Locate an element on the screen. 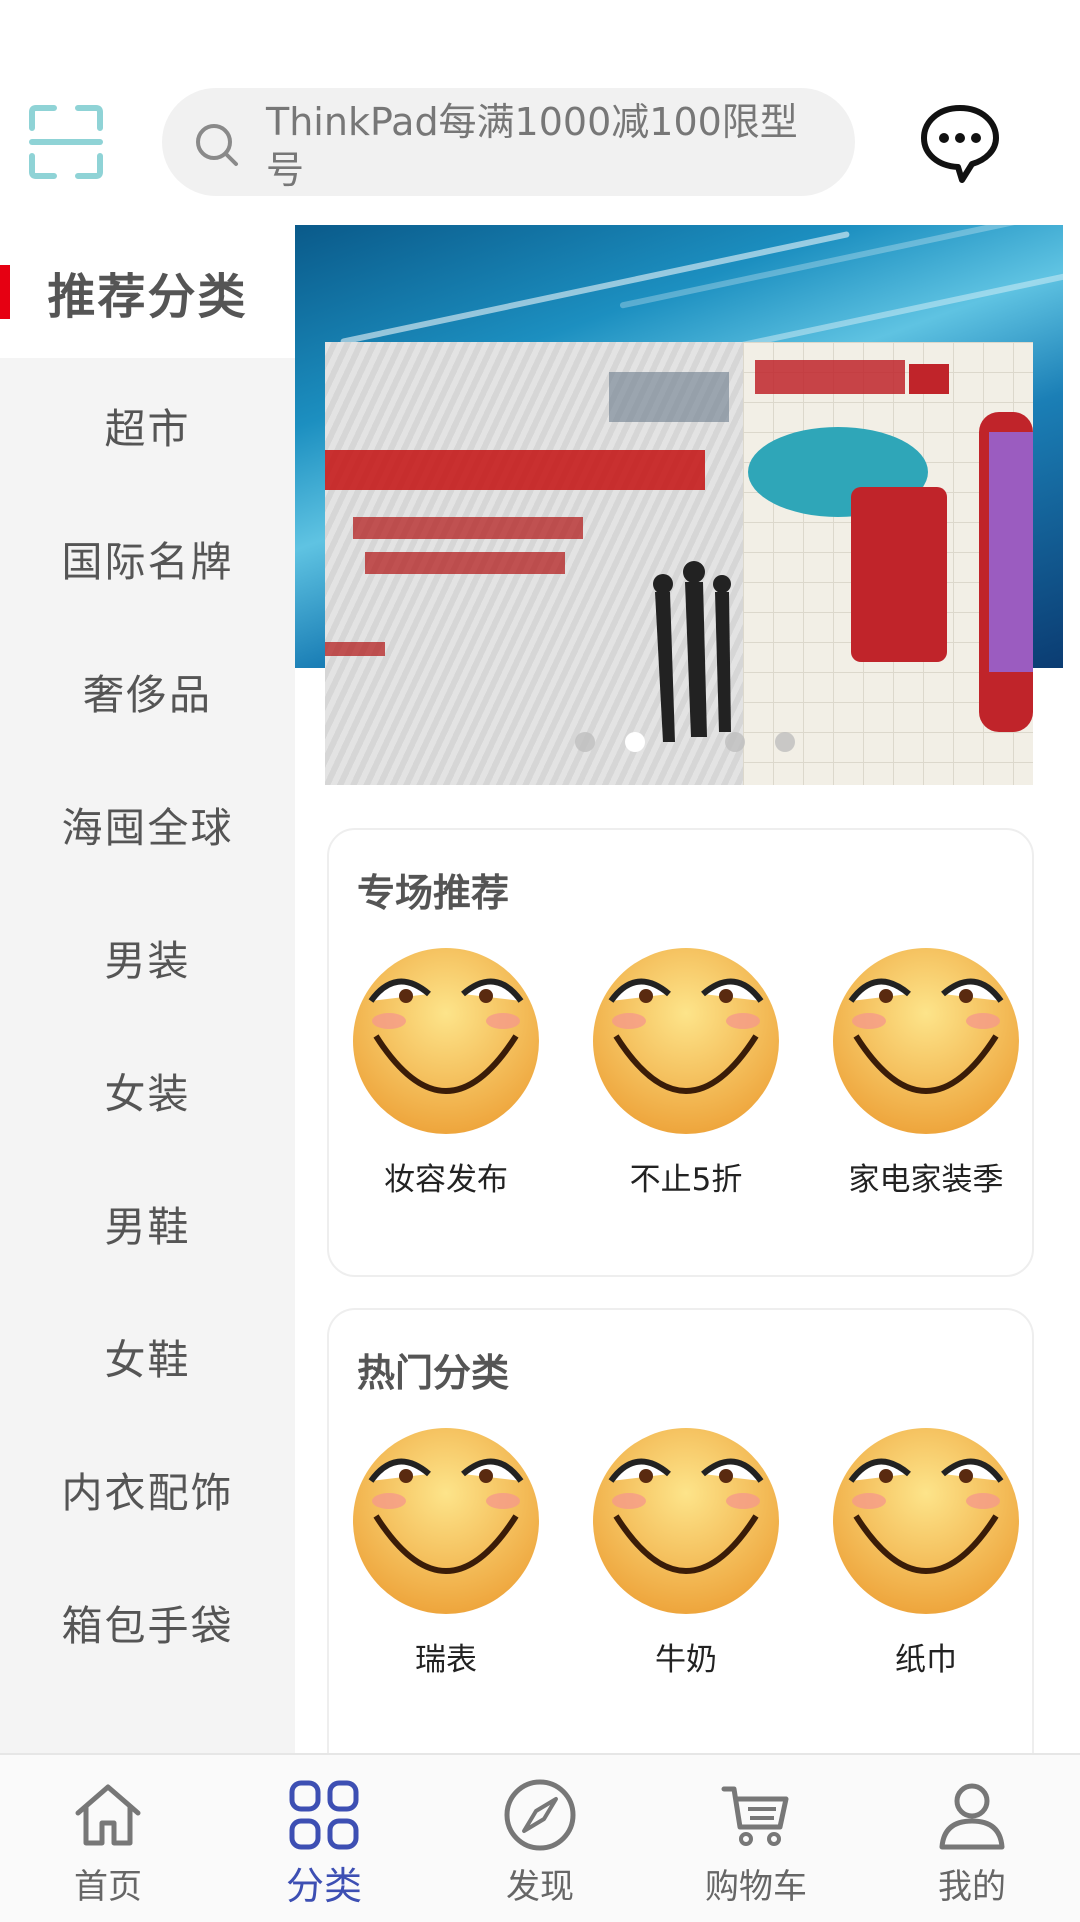 The height and width of the screenshot is (1922, 1080). scan-icon is located at coordinates (66, 142).